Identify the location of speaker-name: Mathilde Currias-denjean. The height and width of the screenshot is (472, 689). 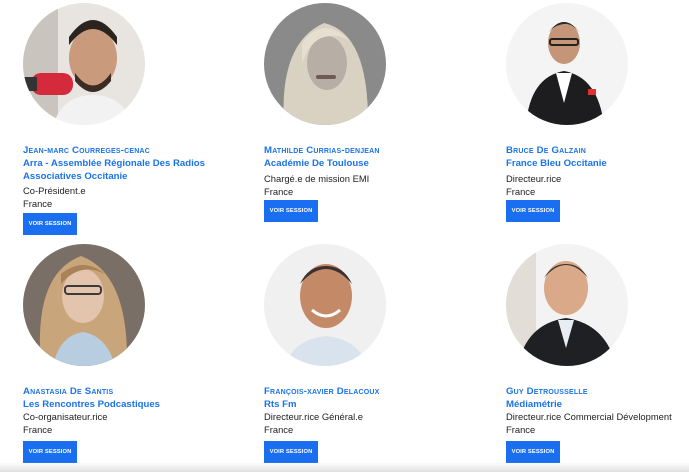
(322, 150).